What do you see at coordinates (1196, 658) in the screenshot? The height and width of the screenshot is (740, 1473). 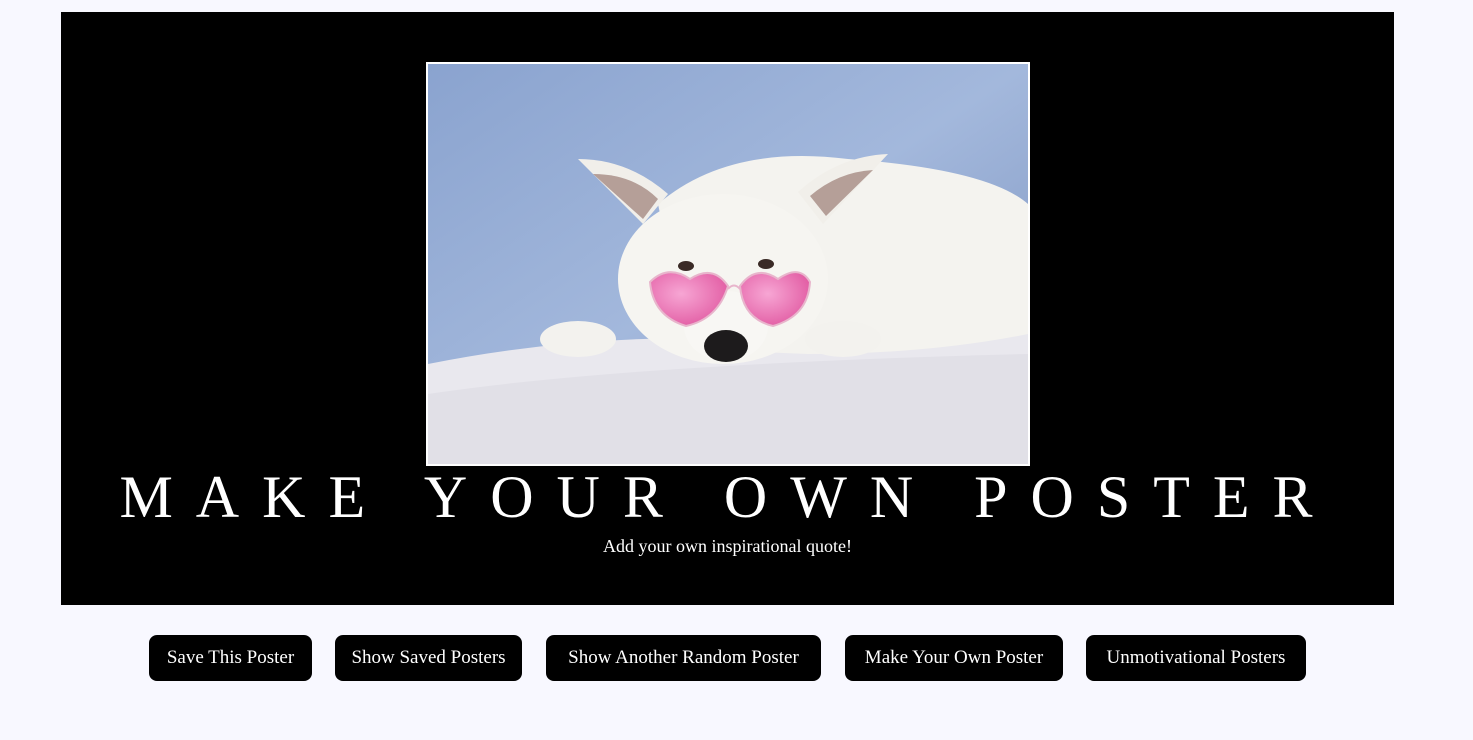 I see `unmotivational-posters-button: Unmotivational Posters` at bounding box center [1196, 658].